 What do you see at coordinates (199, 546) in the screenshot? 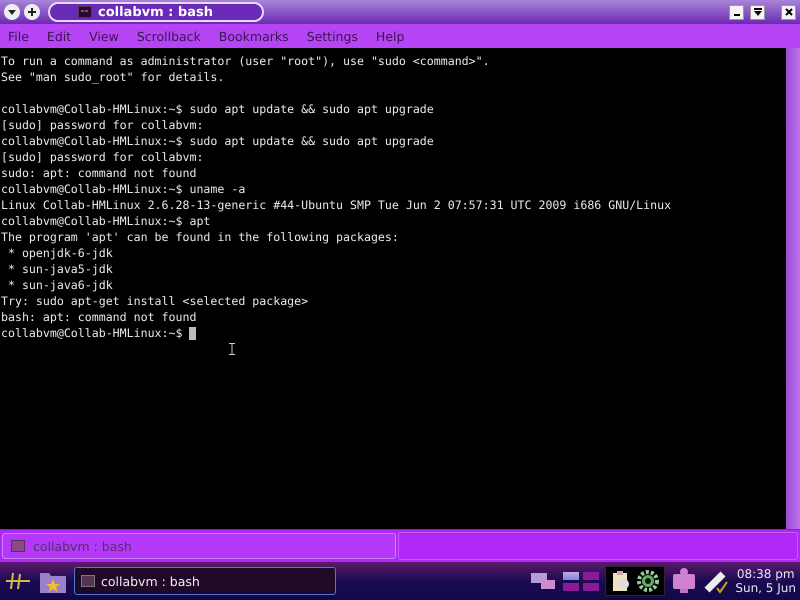
I see `session-tab: collabvm : bash` at bounding box center [199, 546].